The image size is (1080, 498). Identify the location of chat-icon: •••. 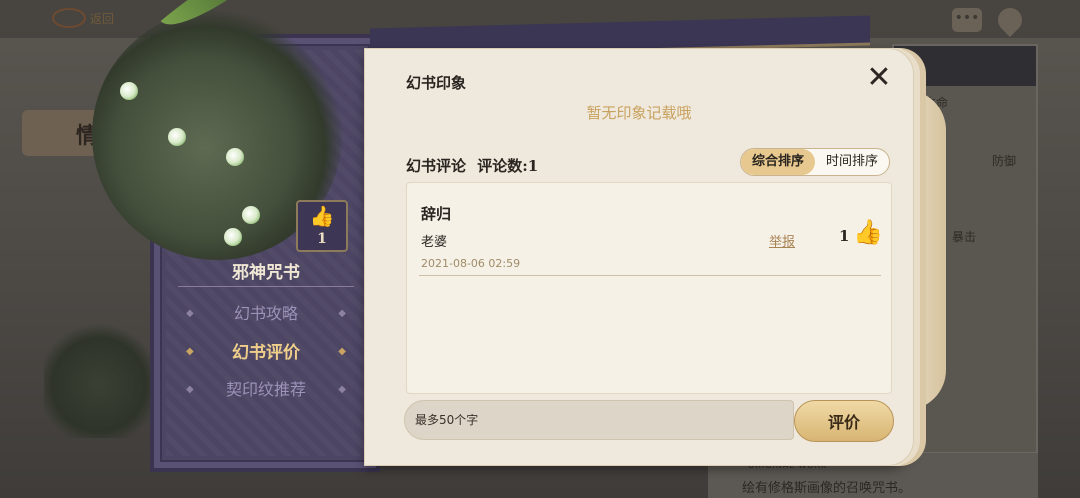
(967, 20).